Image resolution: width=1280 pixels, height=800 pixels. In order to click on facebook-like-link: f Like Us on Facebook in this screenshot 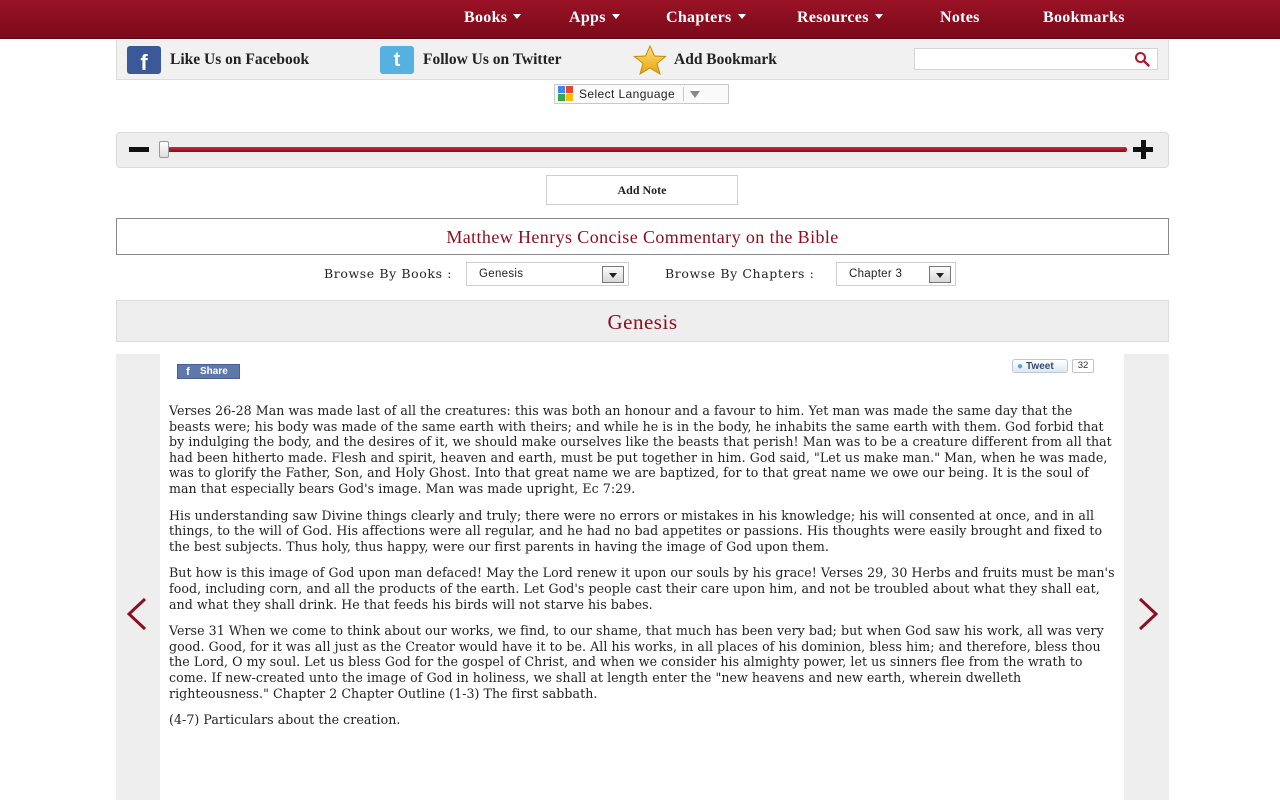, I will do `click(218, 60)`.